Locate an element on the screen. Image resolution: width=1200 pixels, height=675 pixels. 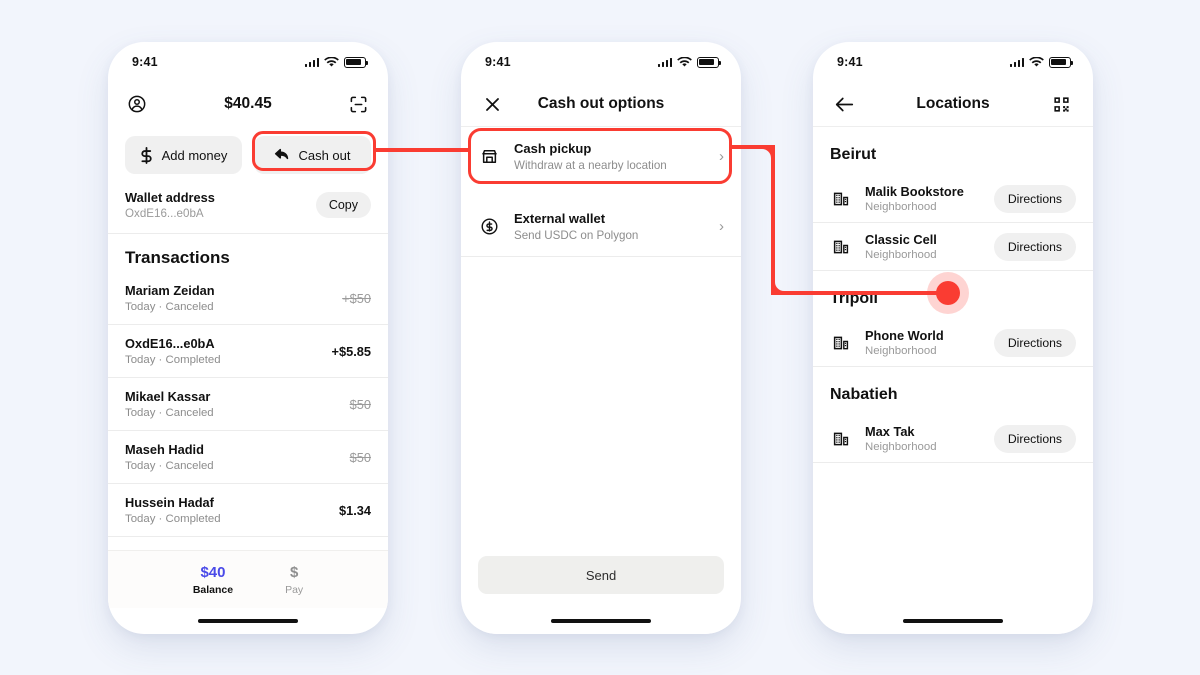
list-item: Phone World Neighborhood Directions is located at coordinates (953, 343).